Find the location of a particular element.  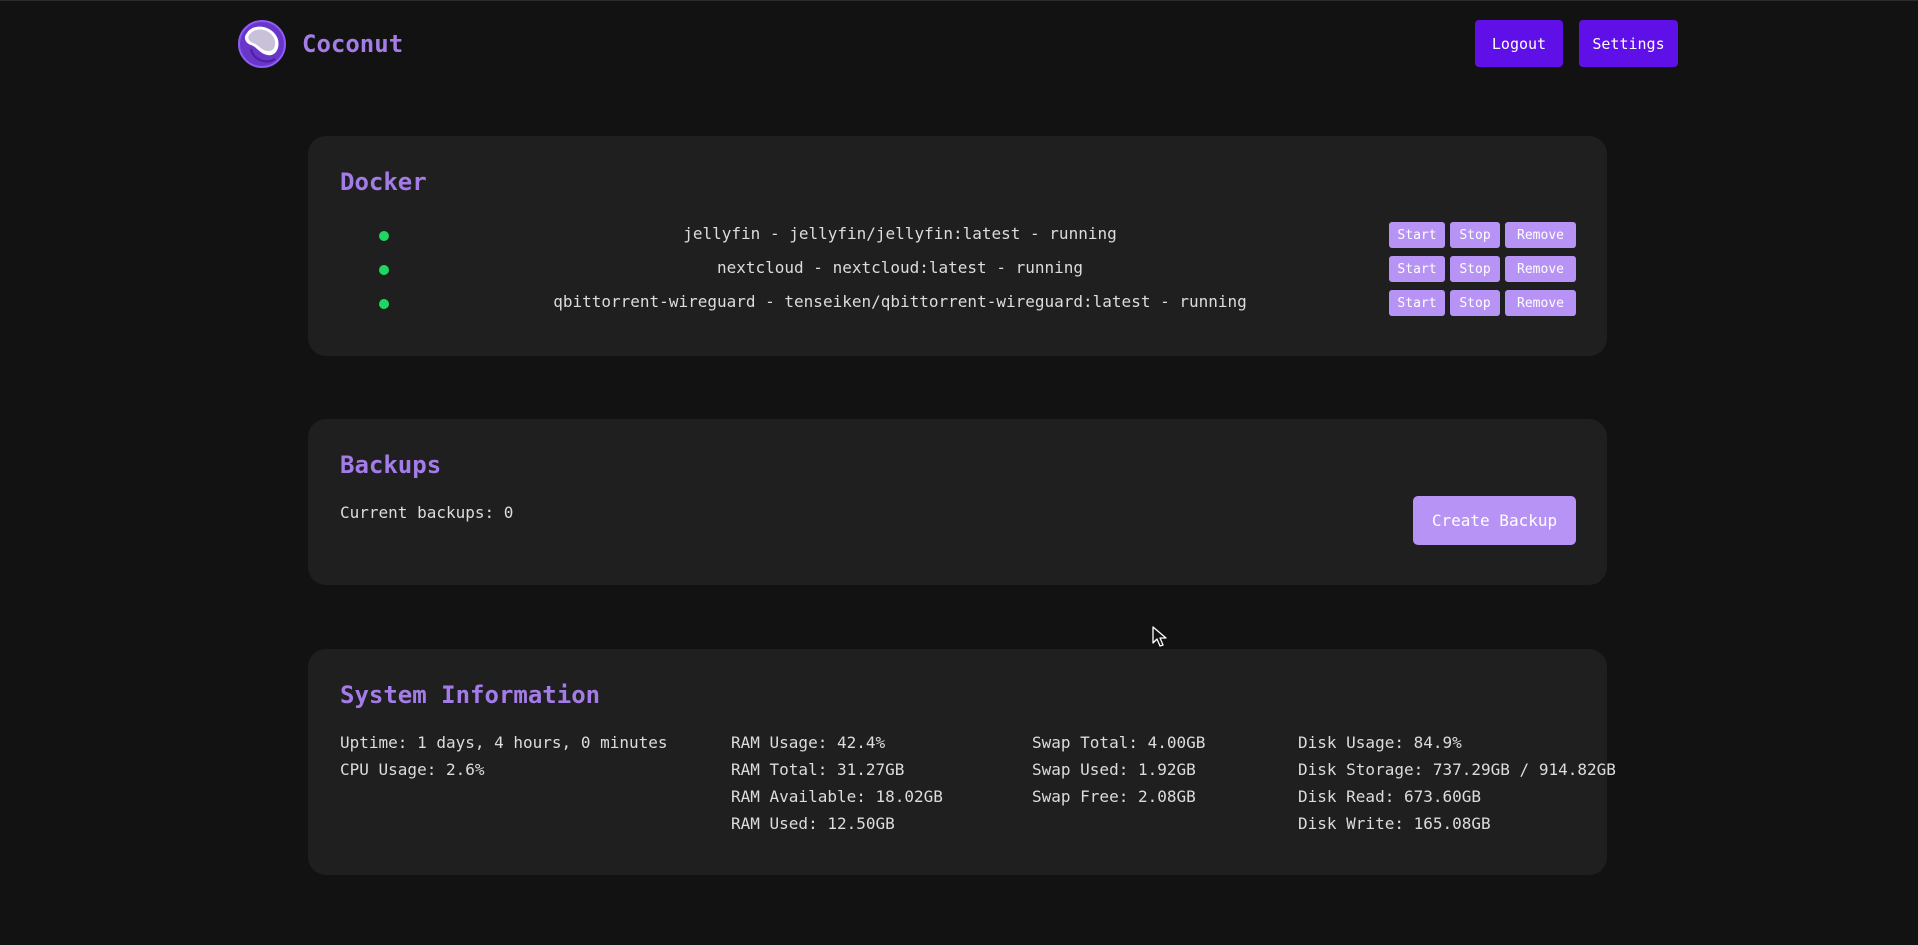

ram-available-text: RAM Available: 18.02GB is located at coordinates (837, 796).